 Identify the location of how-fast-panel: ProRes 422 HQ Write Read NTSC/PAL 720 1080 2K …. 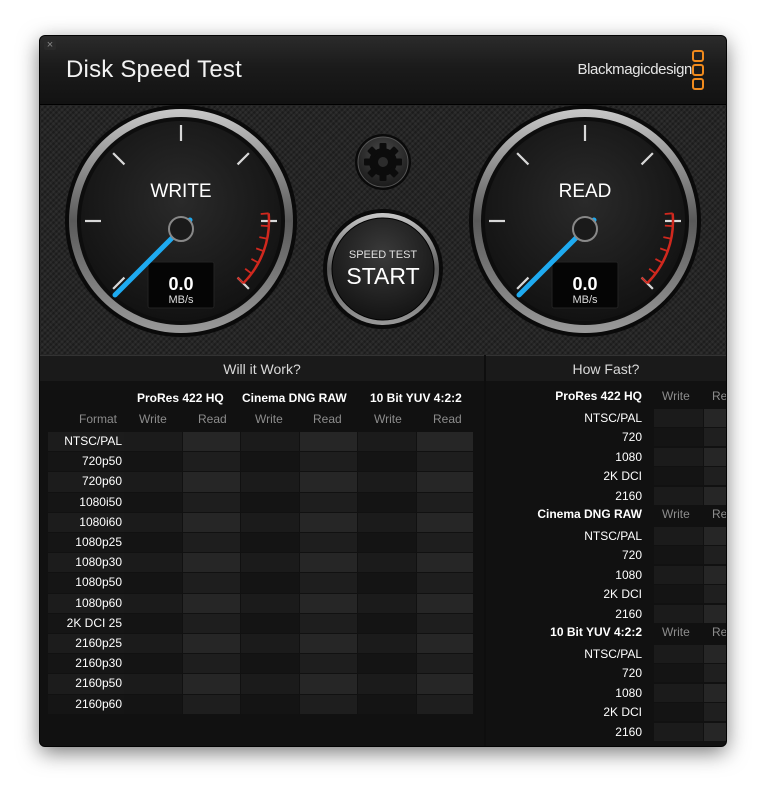
(606, 563).